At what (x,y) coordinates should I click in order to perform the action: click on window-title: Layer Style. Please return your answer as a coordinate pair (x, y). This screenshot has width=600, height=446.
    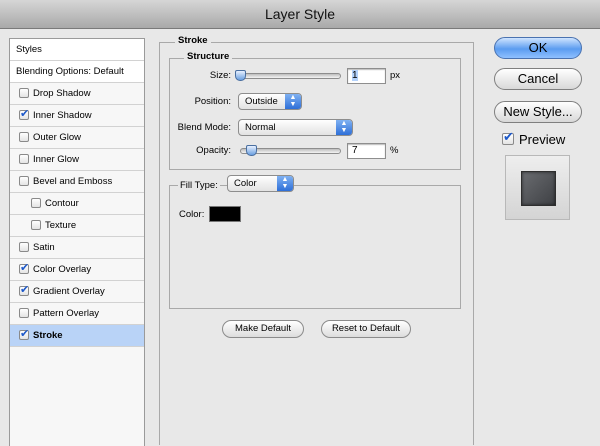
    Looking at the image, I should click on (300, 14).